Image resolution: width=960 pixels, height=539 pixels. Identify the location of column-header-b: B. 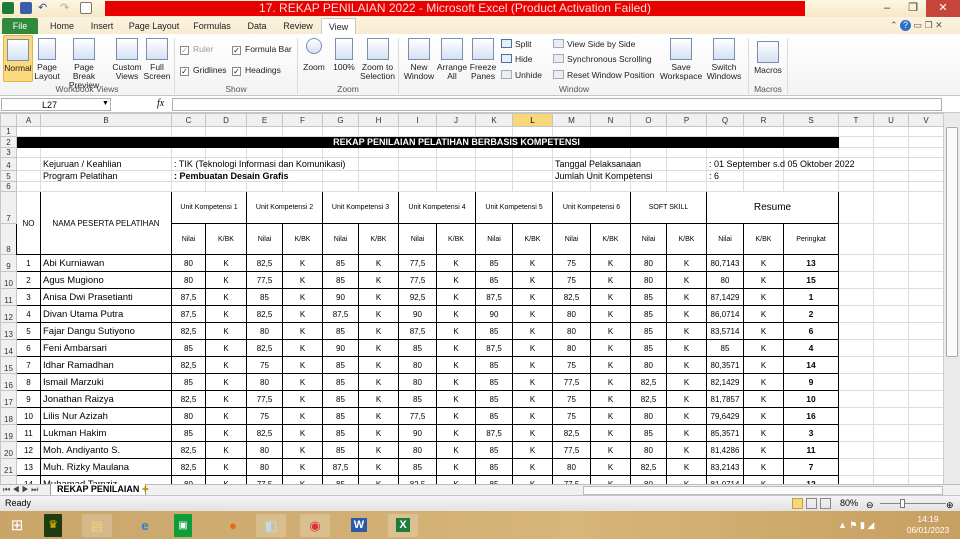
(106, 120).